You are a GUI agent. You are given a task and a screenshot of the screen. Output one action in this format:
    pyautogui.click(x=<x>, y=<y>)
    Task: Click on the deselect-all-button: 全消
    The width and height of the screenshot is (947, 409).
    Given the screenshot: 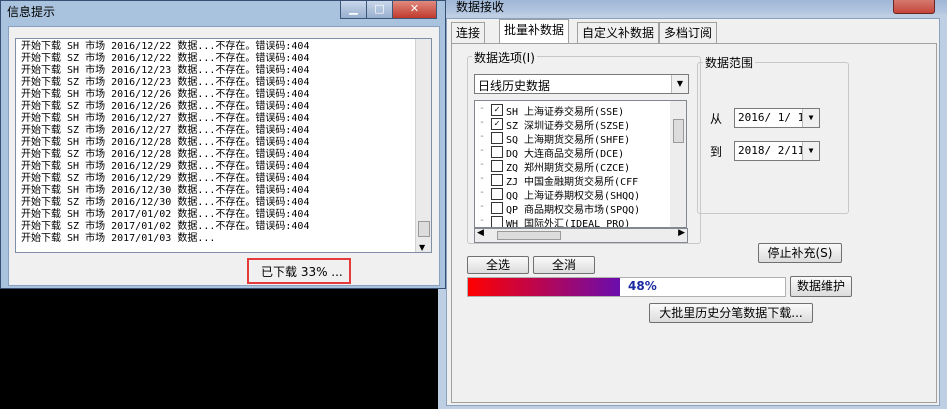 What is the action you would take?
    pyautogui.click(x=564, y=265)
    